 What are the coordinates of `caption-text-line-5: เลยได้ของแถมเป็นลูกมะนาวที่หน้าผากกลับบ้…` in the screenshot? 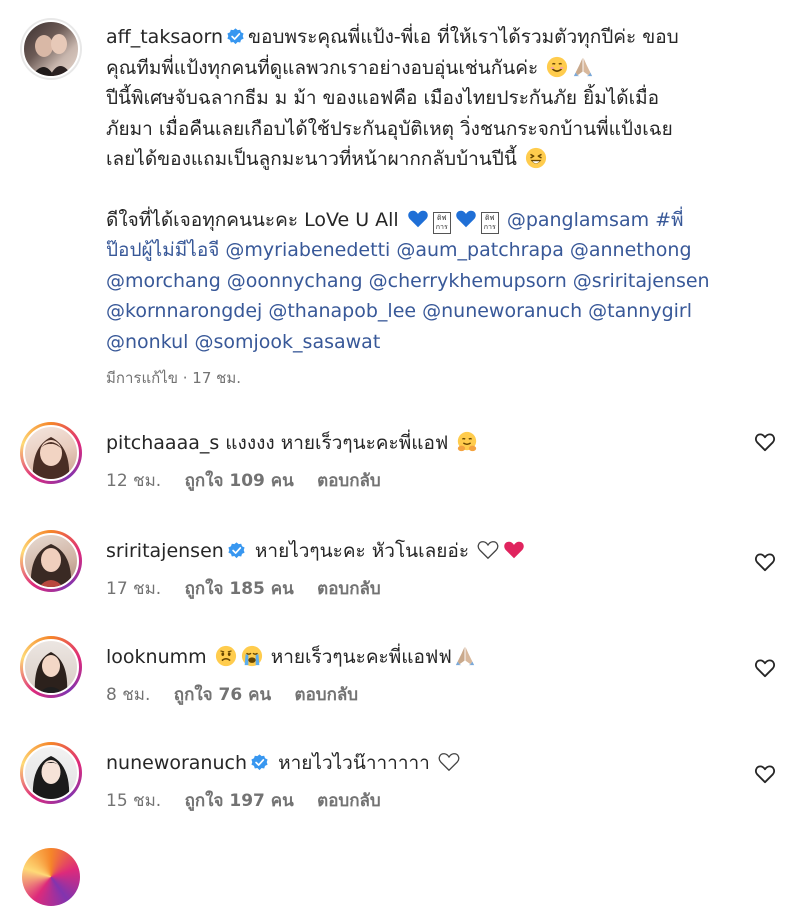 It's located at (311, 159).